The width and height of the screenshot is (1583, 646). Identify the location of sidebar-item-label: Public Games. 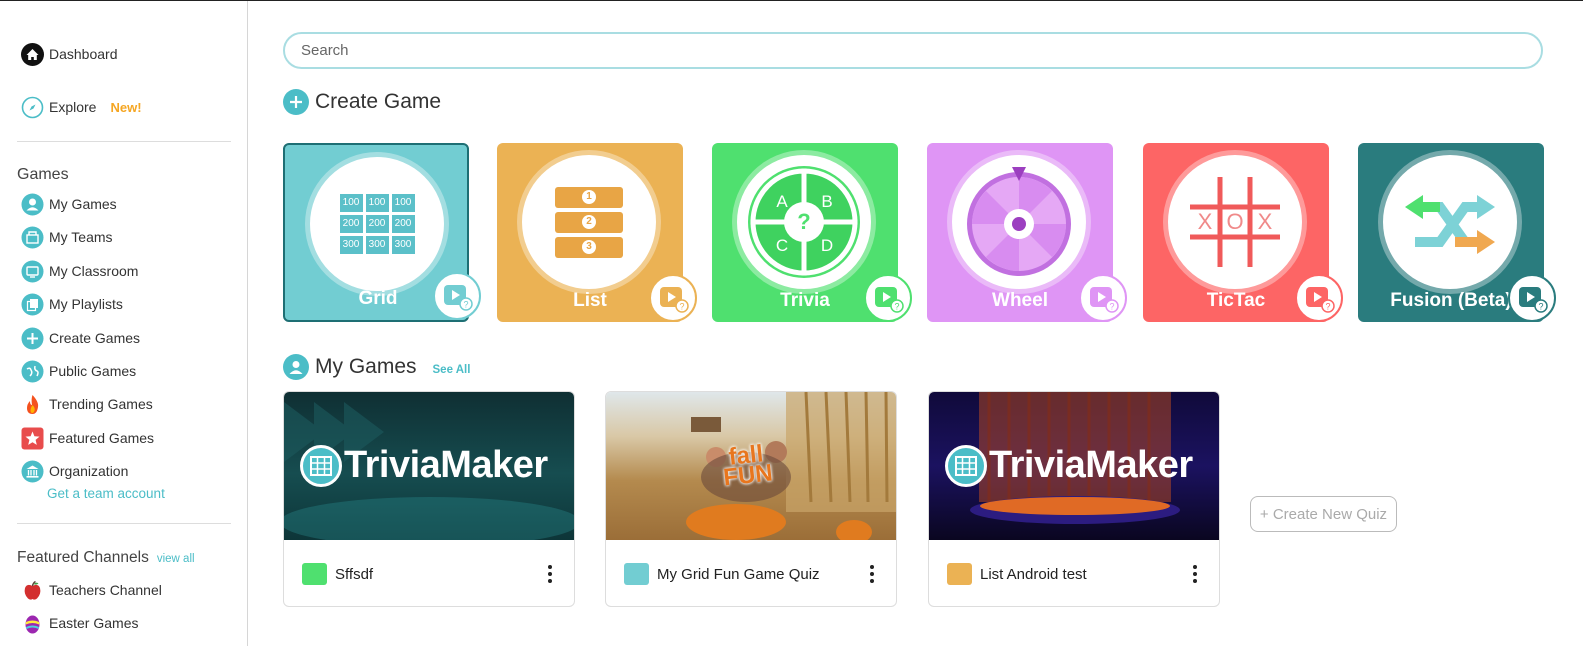
(93, 371).